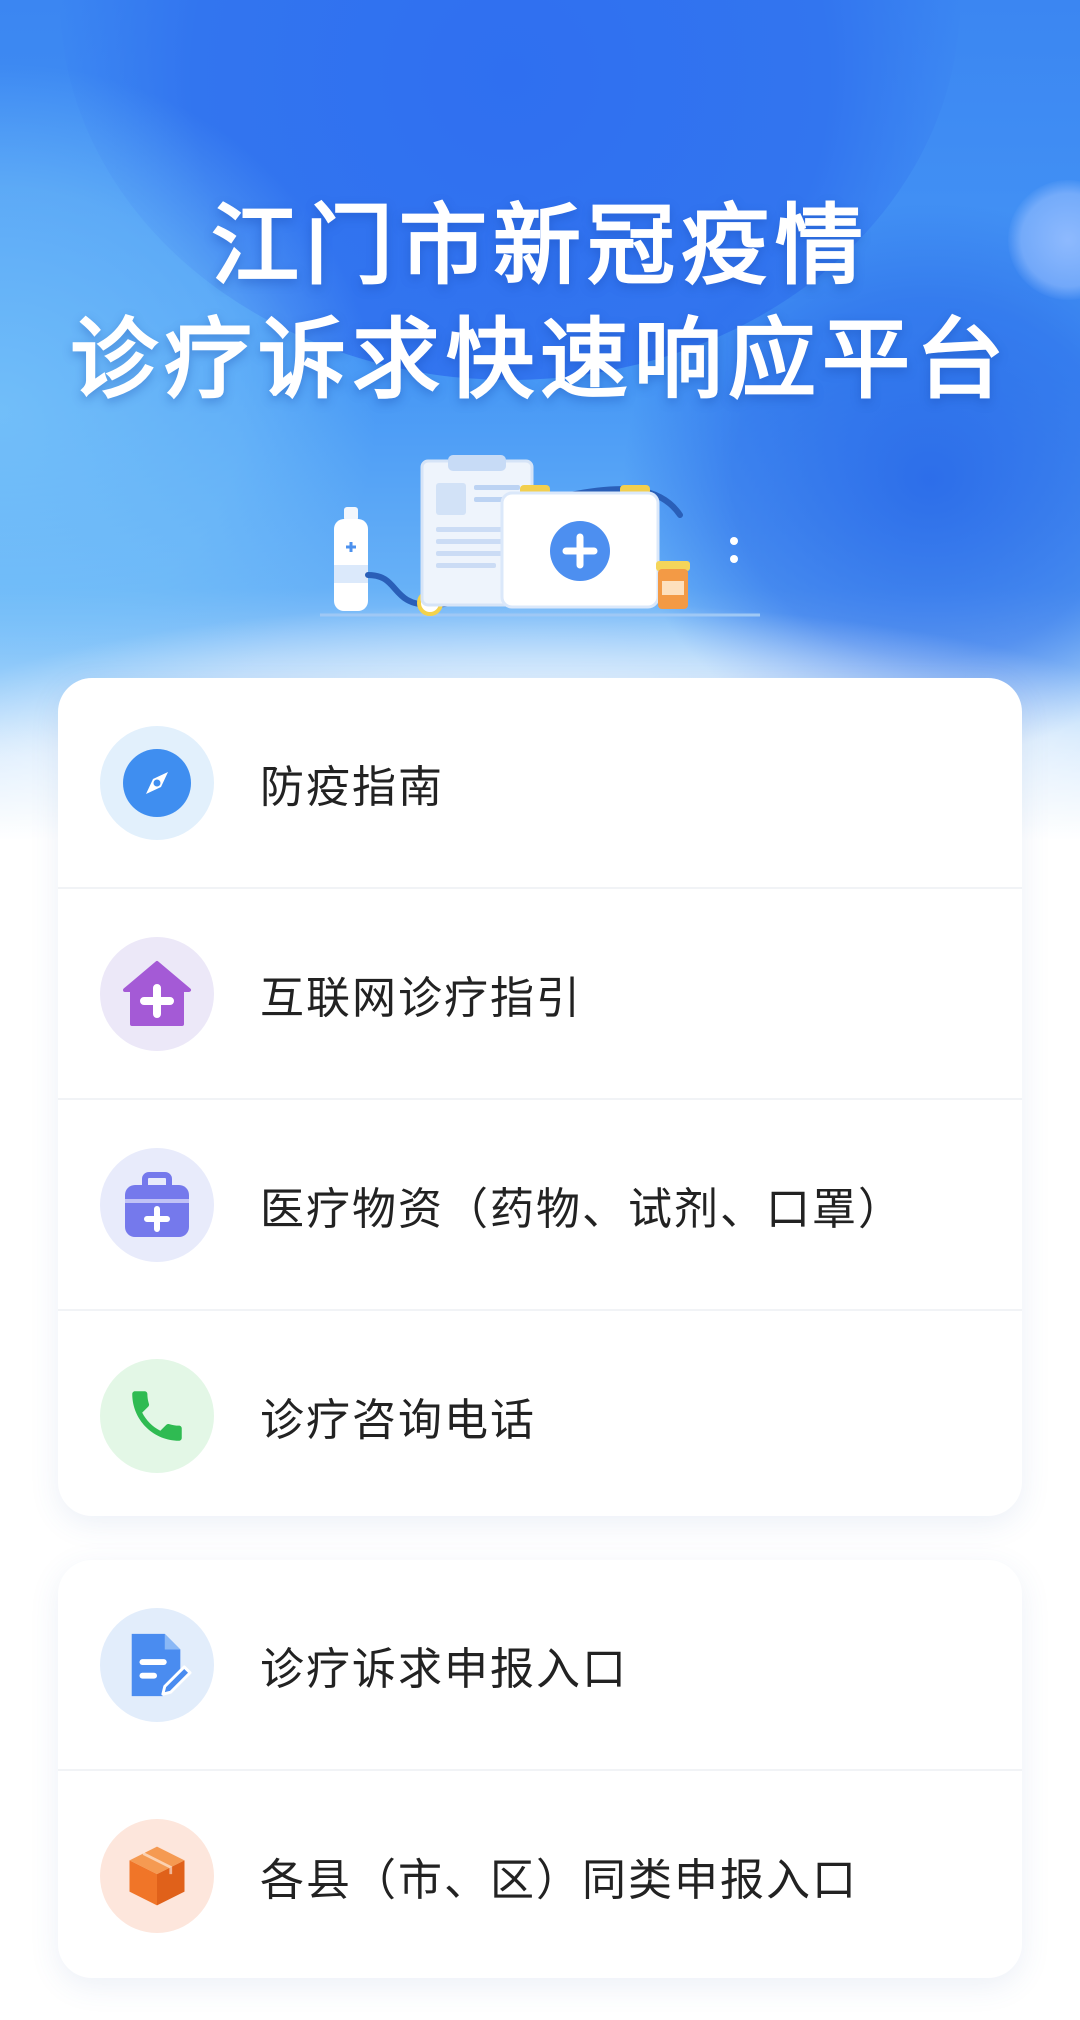  What do you see at coordinates (580, 547) in the screenshot?
I see `medical-case-icon` at bounding box center [580, 547].